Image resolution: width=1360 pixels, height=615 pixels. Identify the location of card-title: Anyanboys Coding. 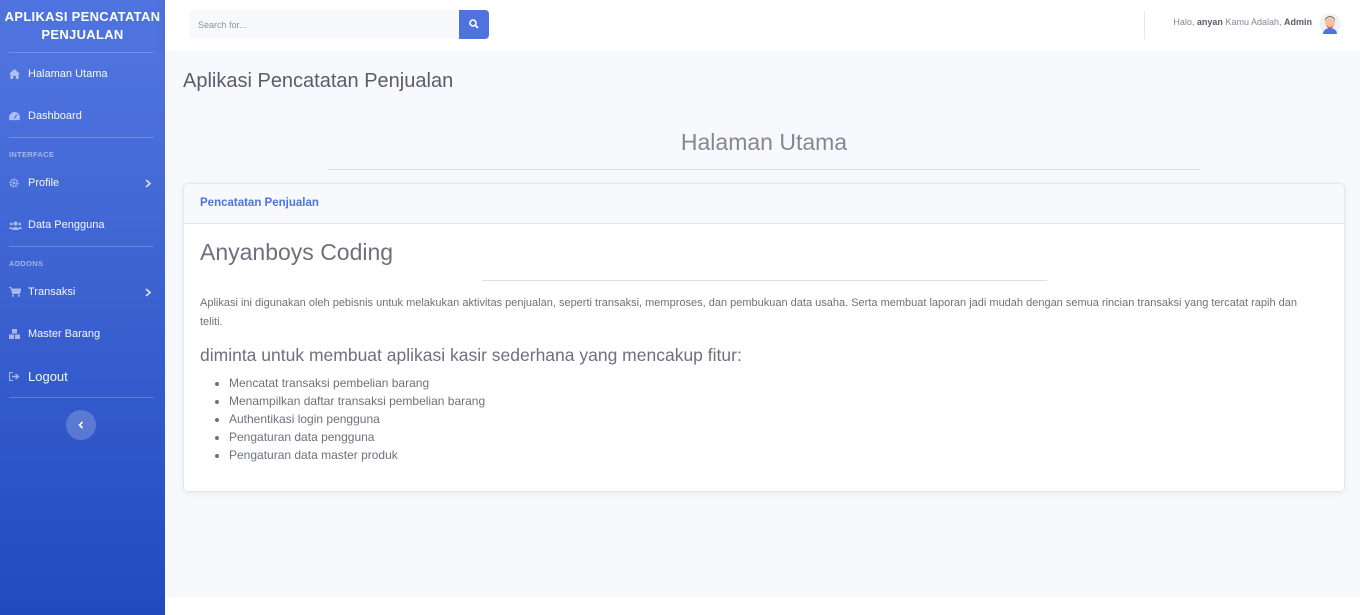
(297, 252).